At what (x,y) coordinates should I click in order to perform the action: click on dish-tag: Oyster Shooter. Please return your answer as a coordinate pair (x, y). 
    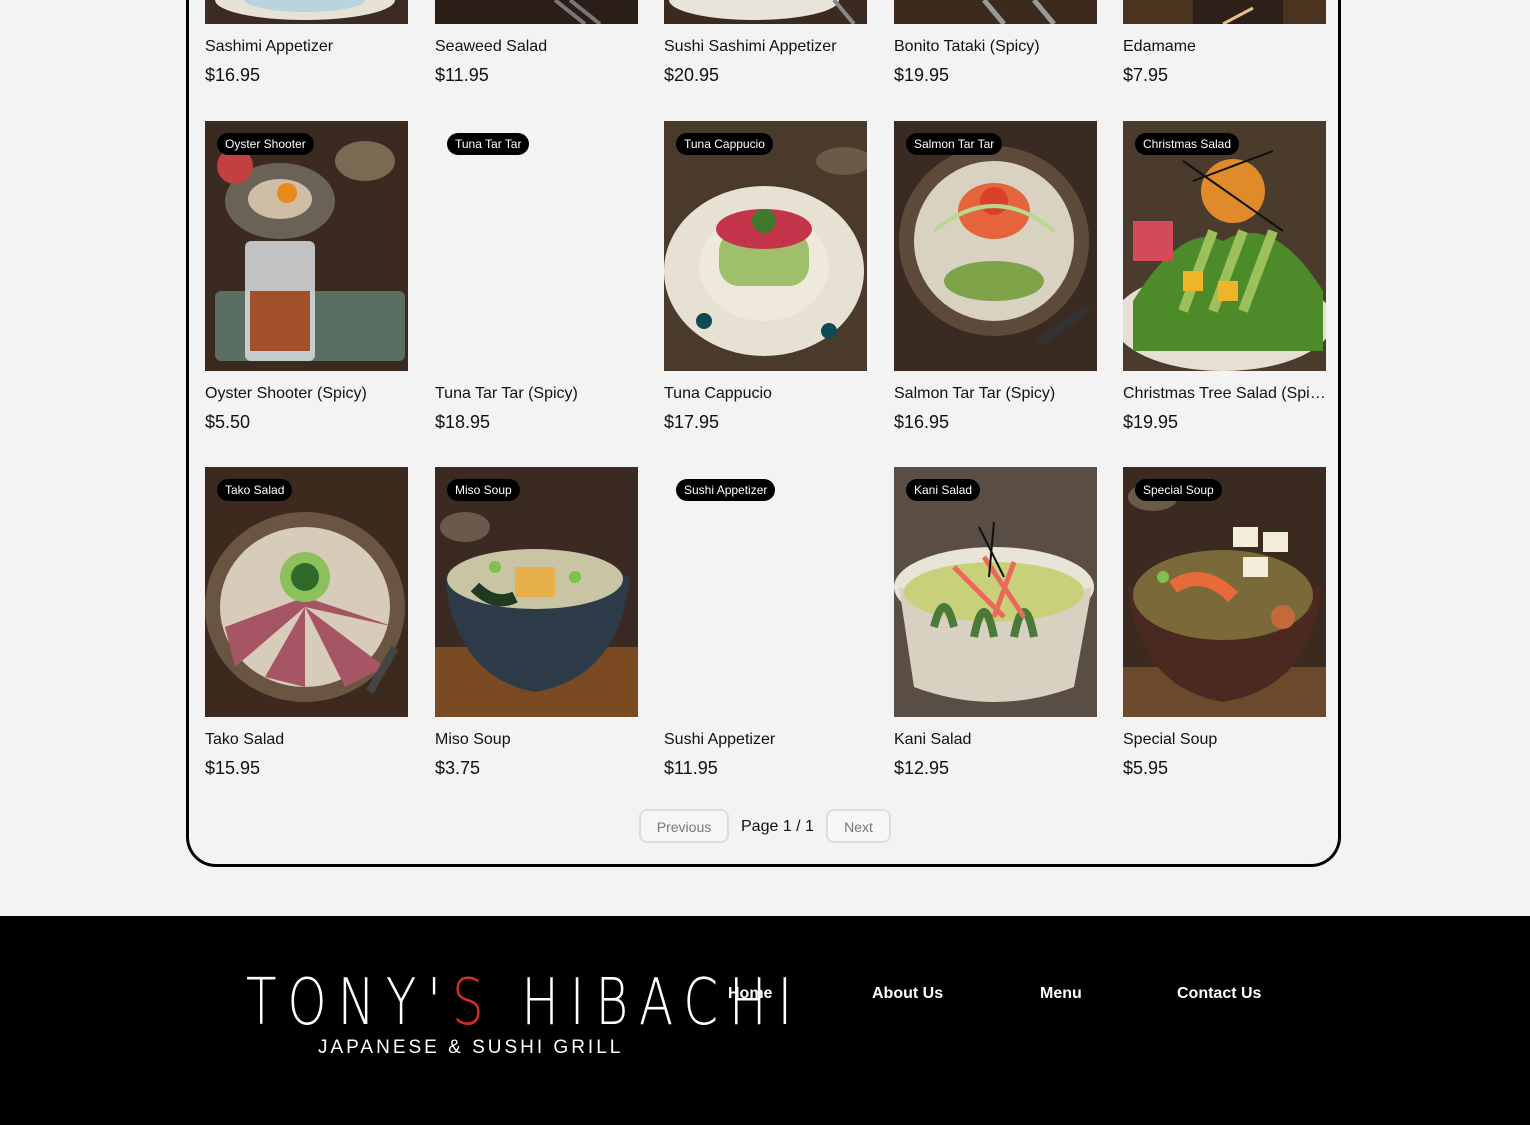
    Looking at the image, I should click on (265, 144).